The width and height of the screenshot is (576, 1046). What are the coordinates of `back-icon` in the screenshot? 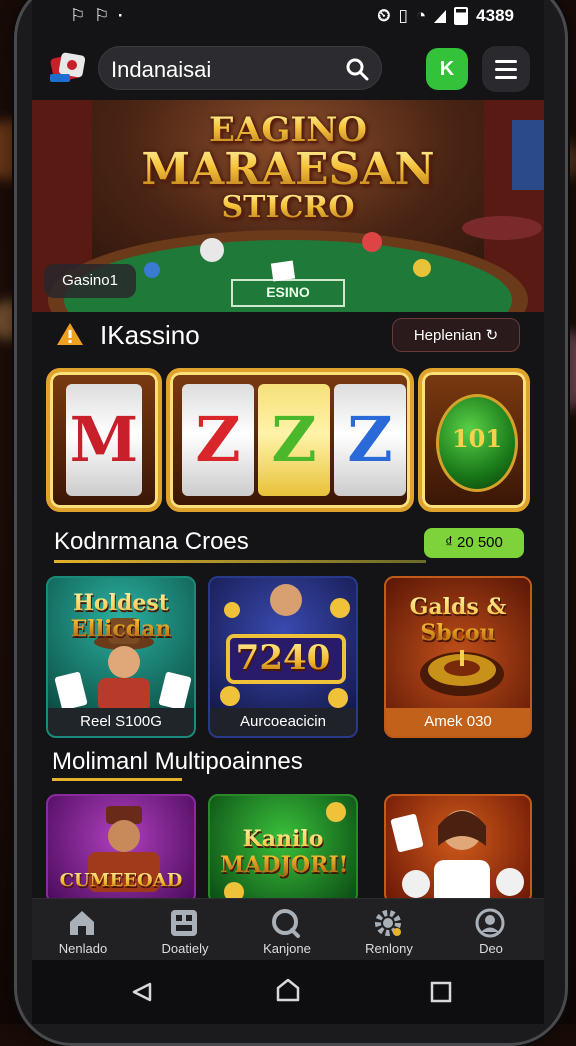 It's located at (142, 992).